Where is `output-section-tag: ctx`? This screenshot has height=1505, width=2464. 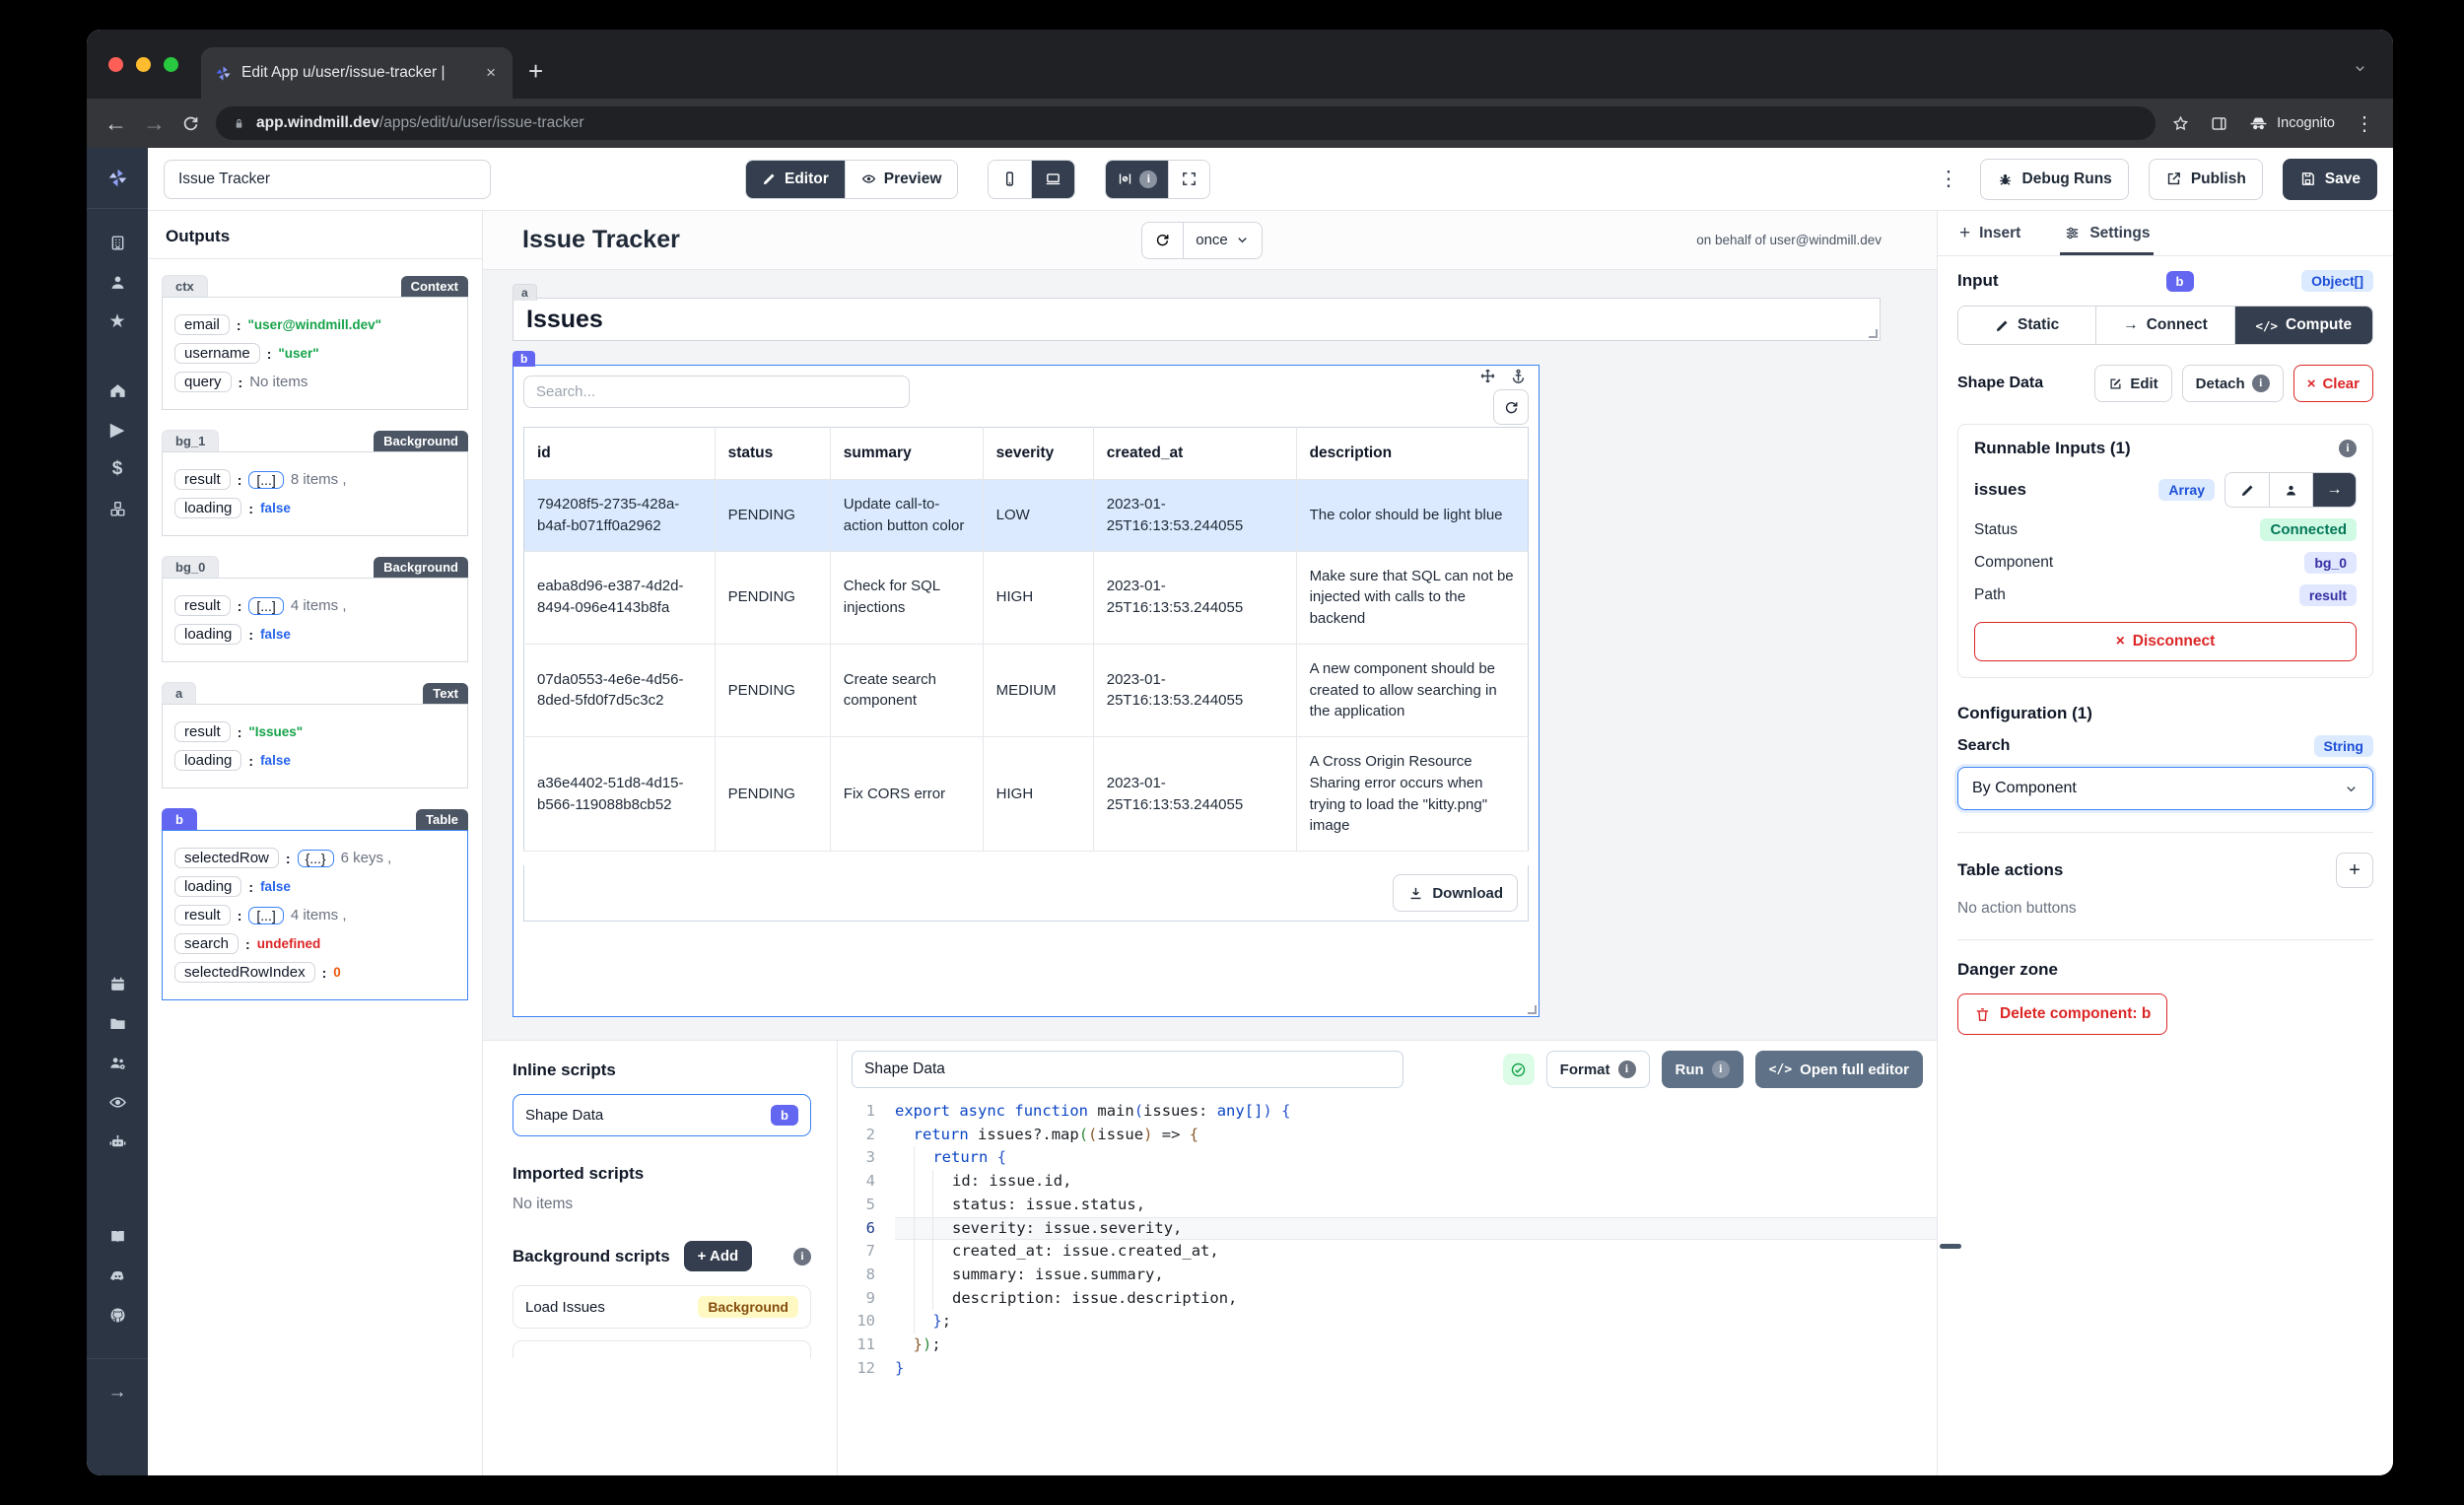 output-section-tag: ctx is located at coordinates (185, 286).